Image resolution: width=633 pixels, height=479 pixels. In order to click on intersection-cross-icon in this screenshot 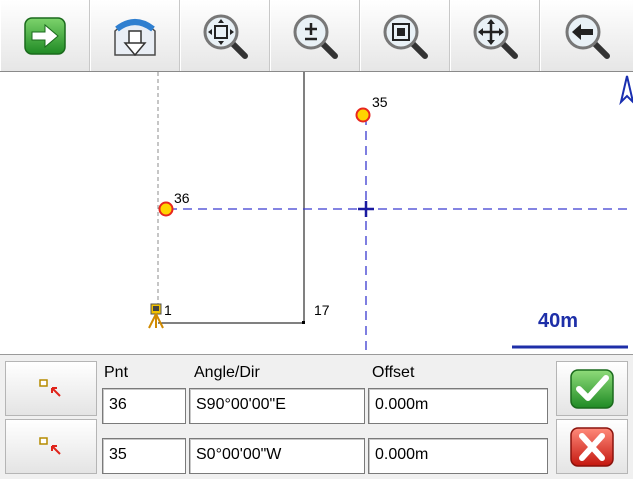, I will do `click(366, 209)`.